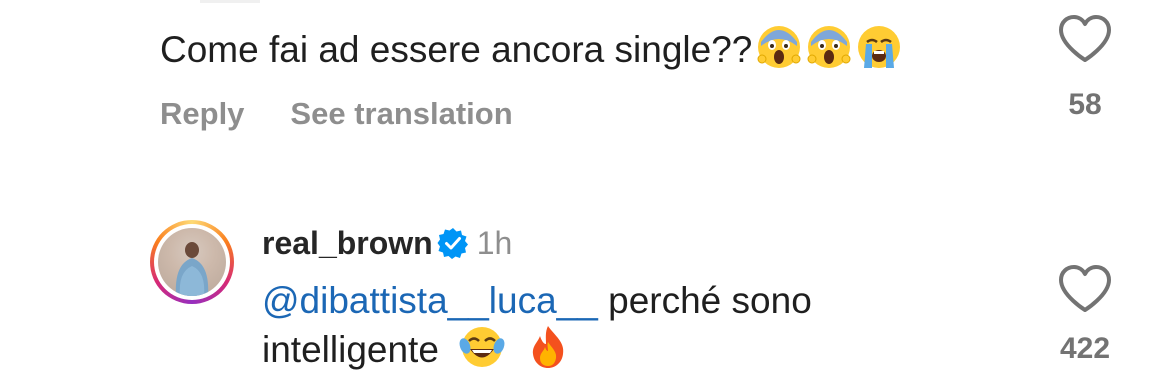  Describe the element at coordinates (482, 347) in the screenshot. I see `face-with-tears-of-joy-icon` at that location.